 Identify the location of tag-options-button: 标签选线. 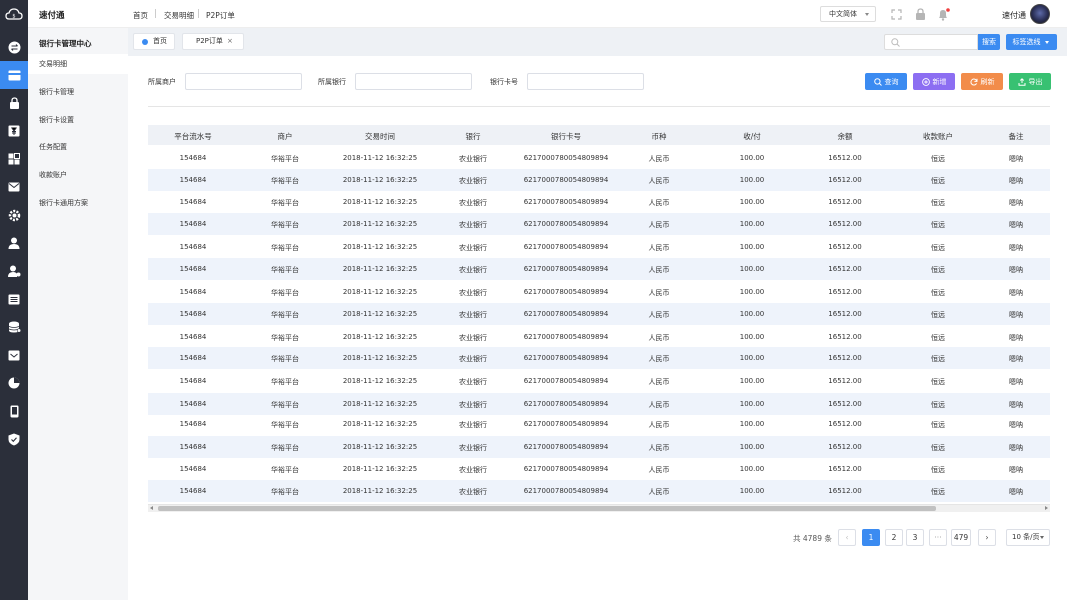
(1031, 42).